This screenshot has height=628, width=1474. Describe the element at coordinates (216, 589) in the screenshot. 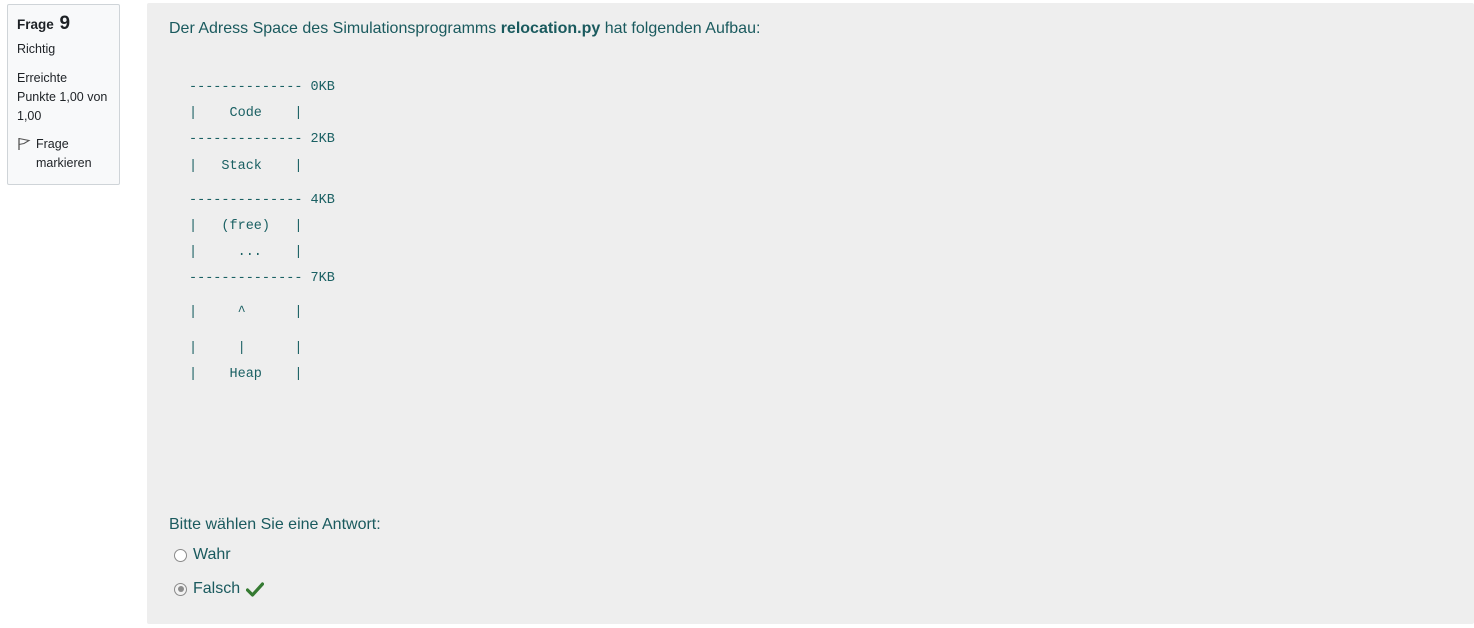

I see `answer-label-false: Falsch` at that location.